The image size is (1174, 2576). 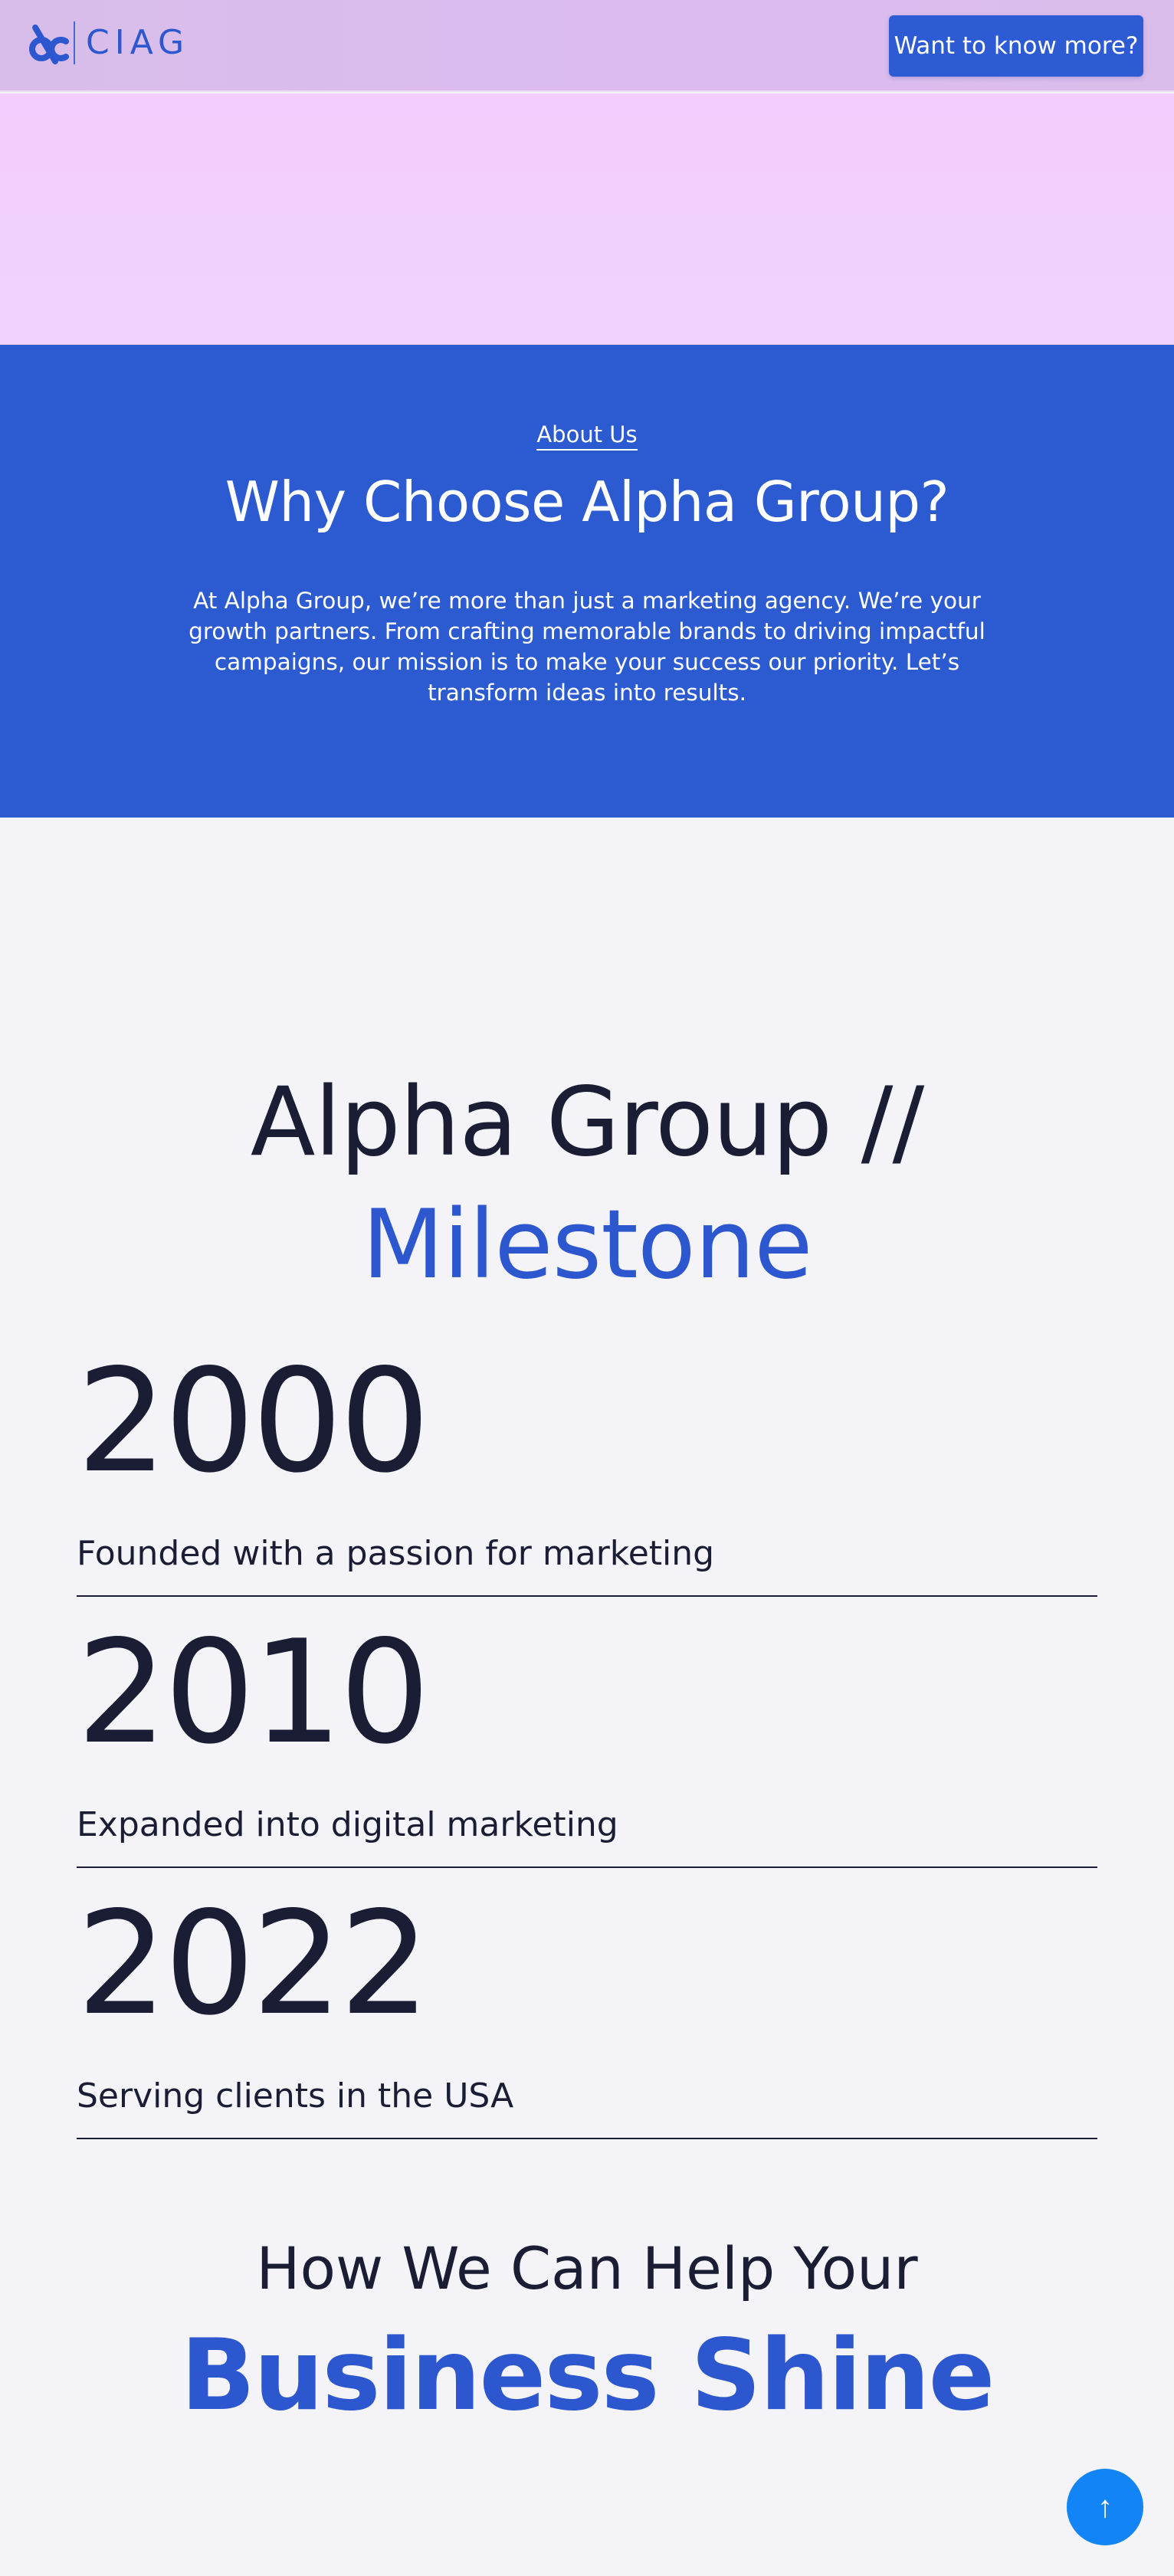 I want to click on milestone-year: 2010, so click(x=253, y=1692).